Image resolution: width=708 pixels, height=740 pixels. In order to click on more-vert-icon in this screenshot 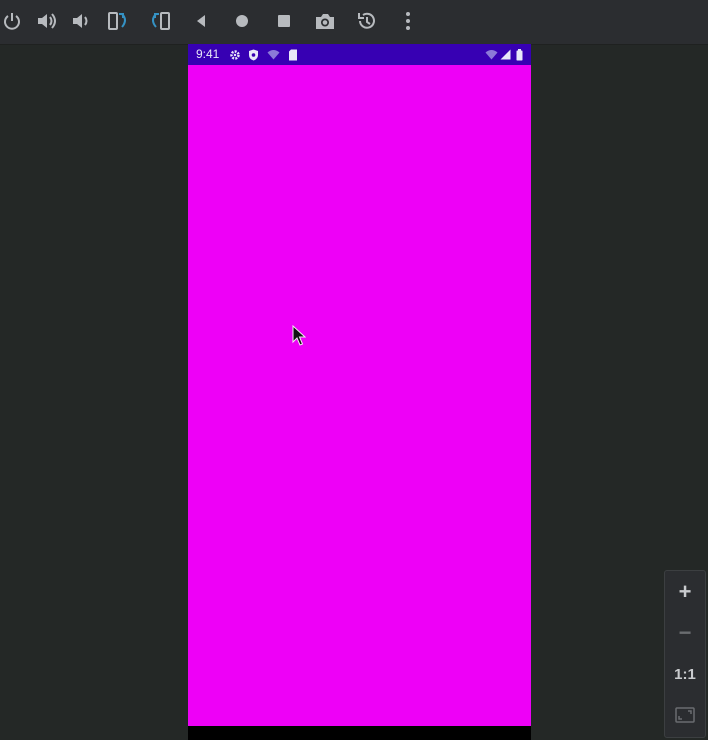, I will do `click(408, 21)`.